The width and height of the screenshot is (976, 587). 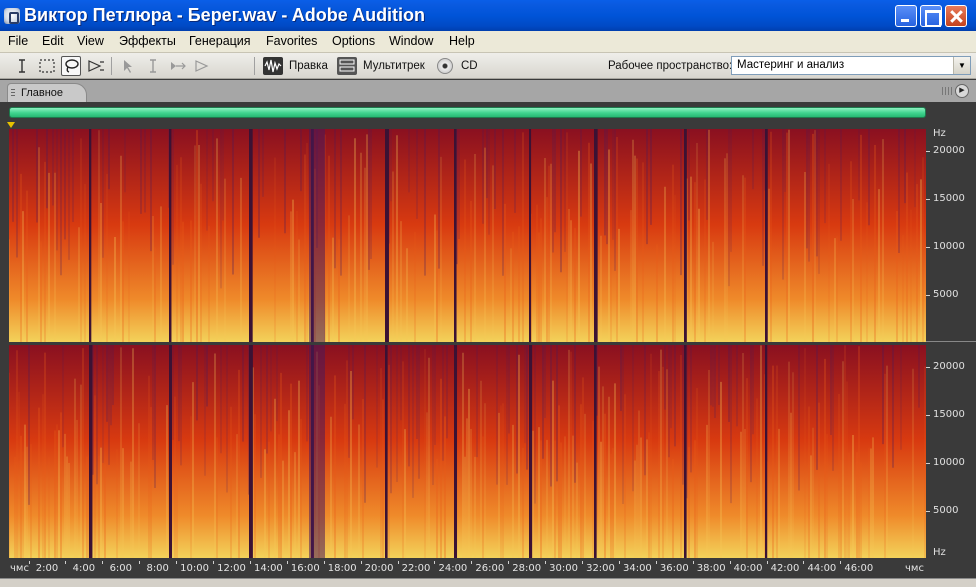 I want to click on time-label: 6:00, so click(x=121, y=568).